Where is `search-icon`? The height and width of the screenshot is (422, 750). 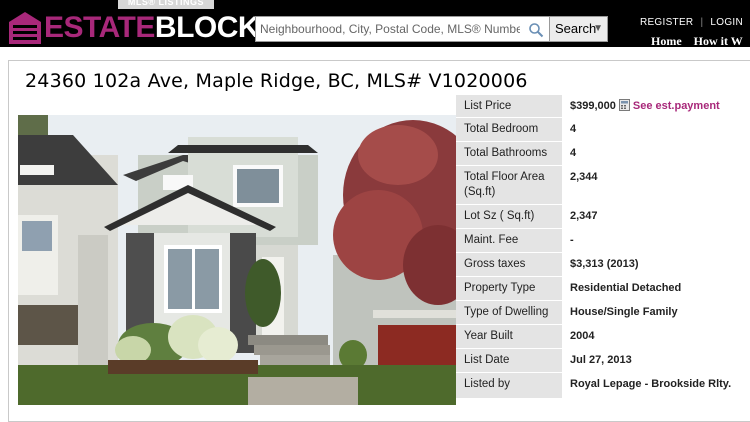 search-icon is located at coordinates (536, 30).